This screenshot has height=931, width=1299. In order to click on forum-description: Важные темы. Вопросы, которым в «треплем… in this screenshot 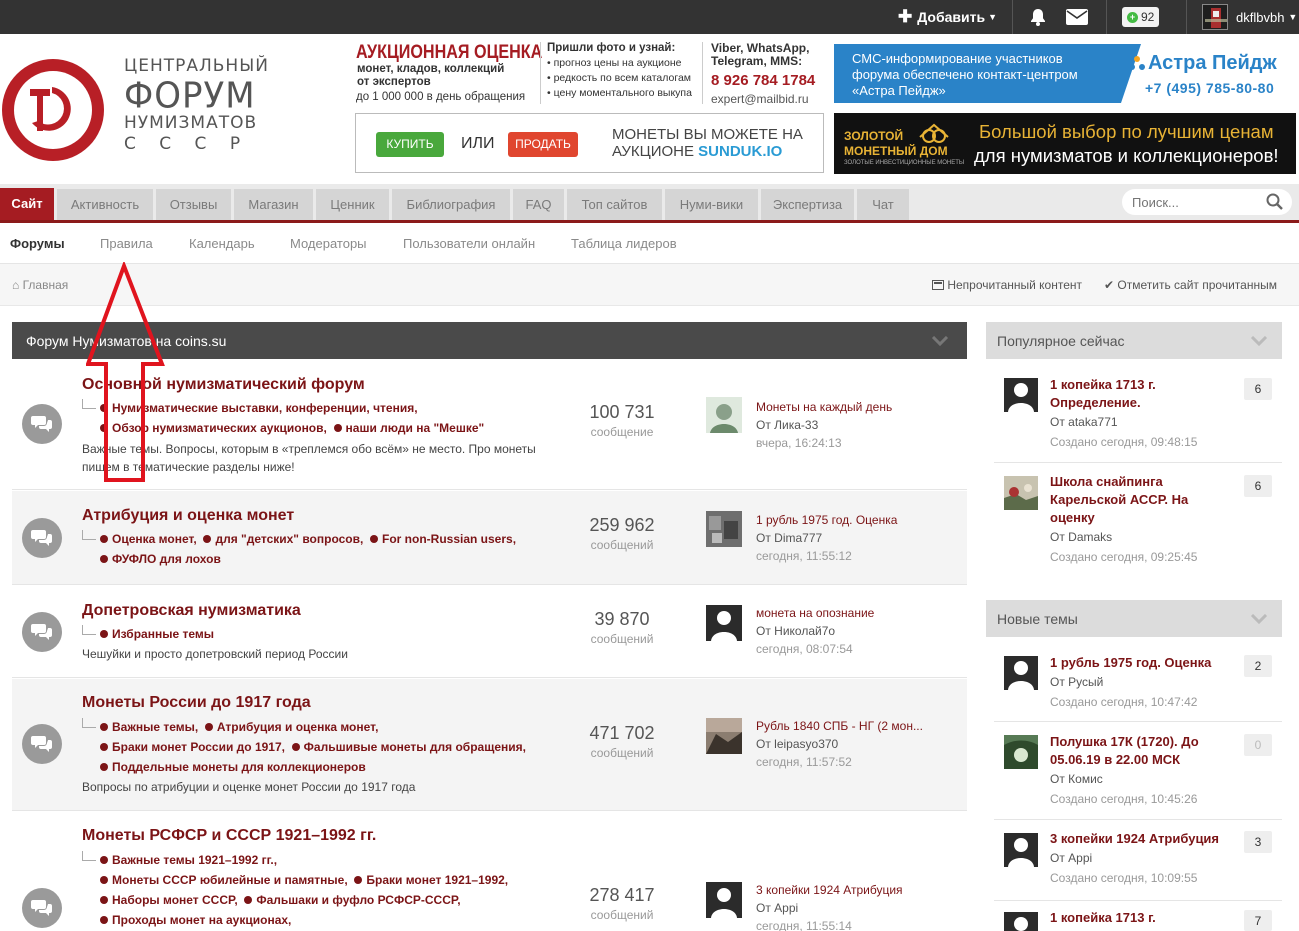, I will do `click(309, 458)`.